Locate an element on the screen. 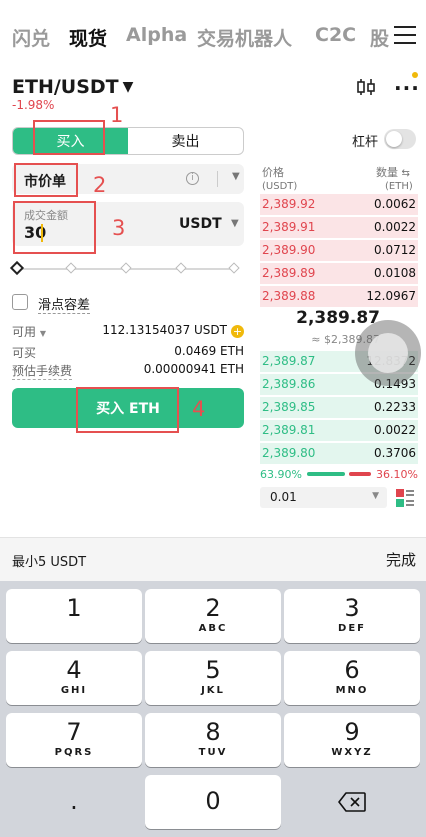 The image size is (426, 837). top-nav: 闪兑 现货 Alpha 交易机器人 C2C 股 is located at coordinates (213, 37).